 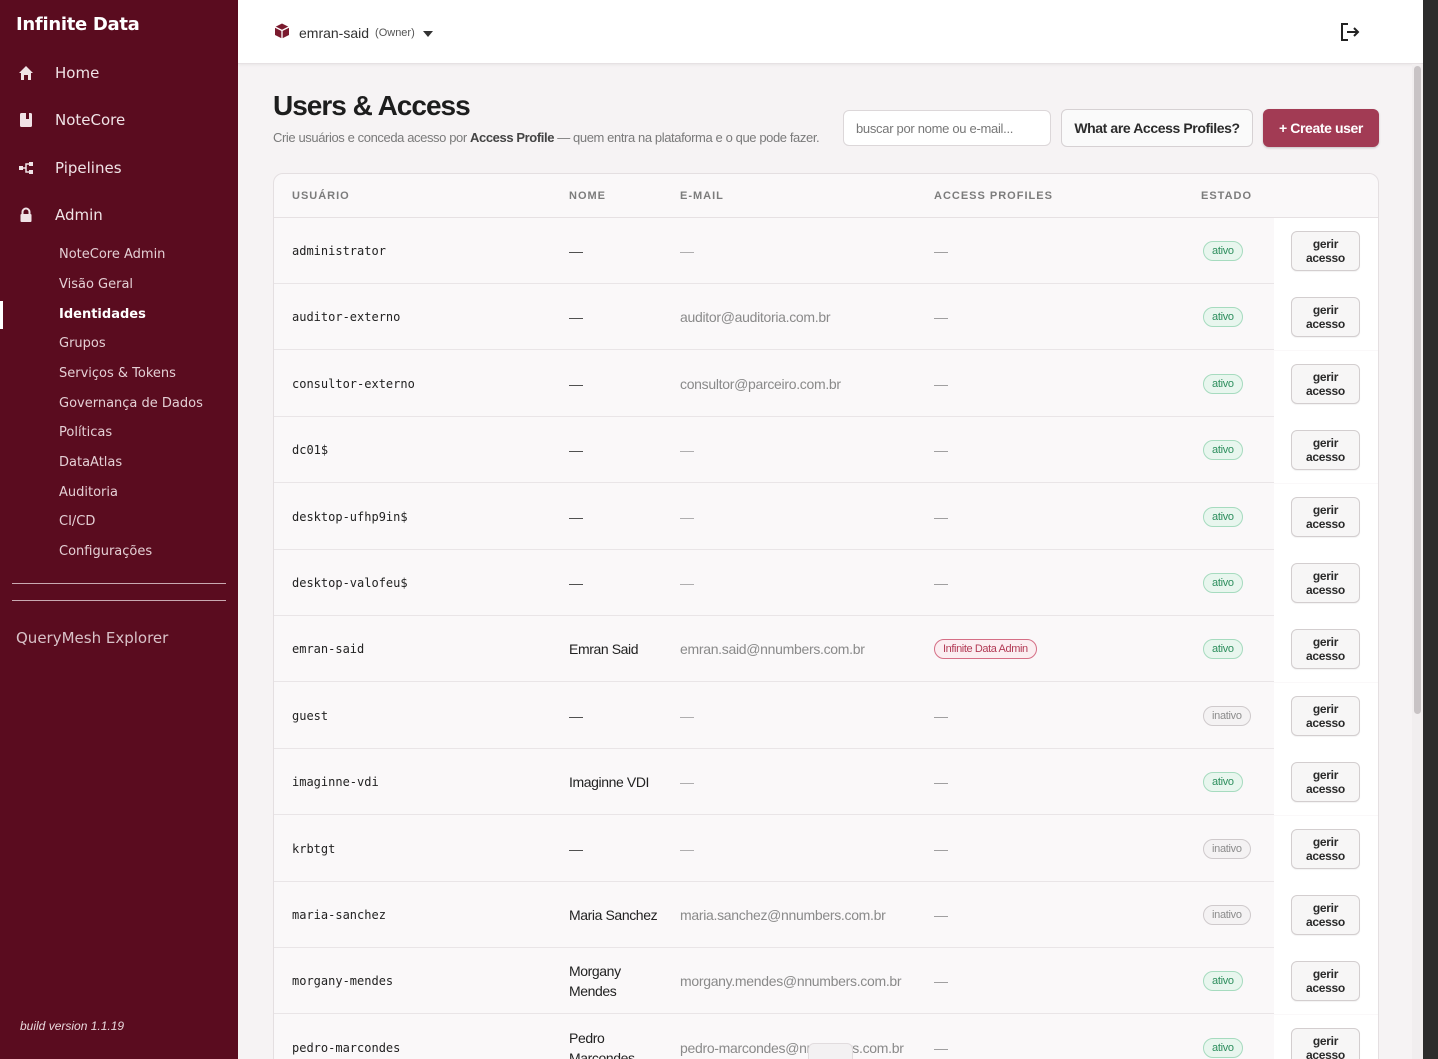 I want to click on nav-notecore: NoteCore, so click(x=119, y=120).